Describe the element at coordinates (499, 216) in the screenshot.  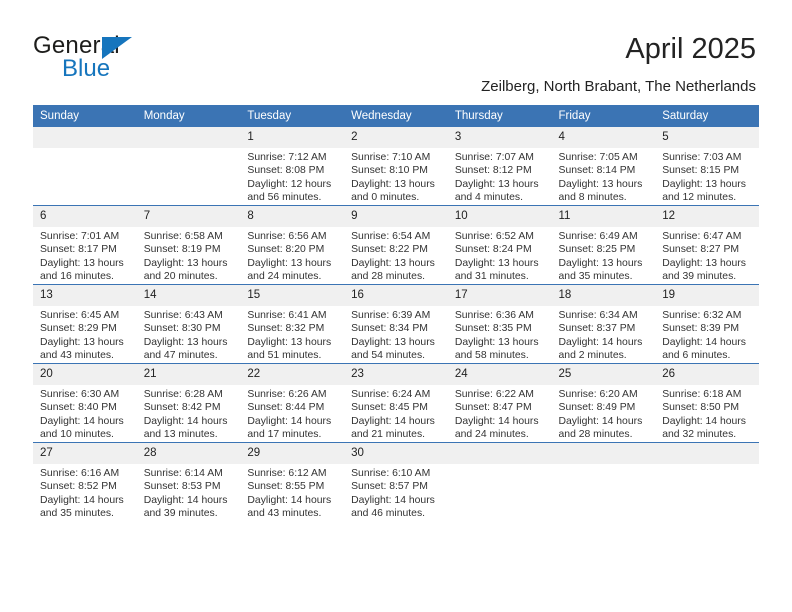
I see `day-number: 10` at that location.